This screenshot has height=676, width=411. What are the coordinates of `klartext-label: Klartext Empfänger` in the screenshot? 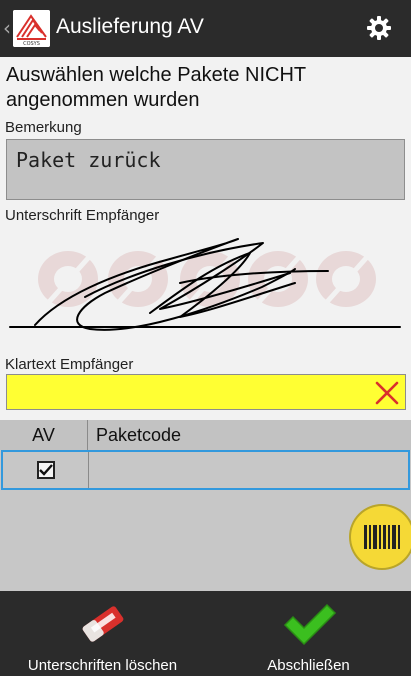 It's located at (69, 364).